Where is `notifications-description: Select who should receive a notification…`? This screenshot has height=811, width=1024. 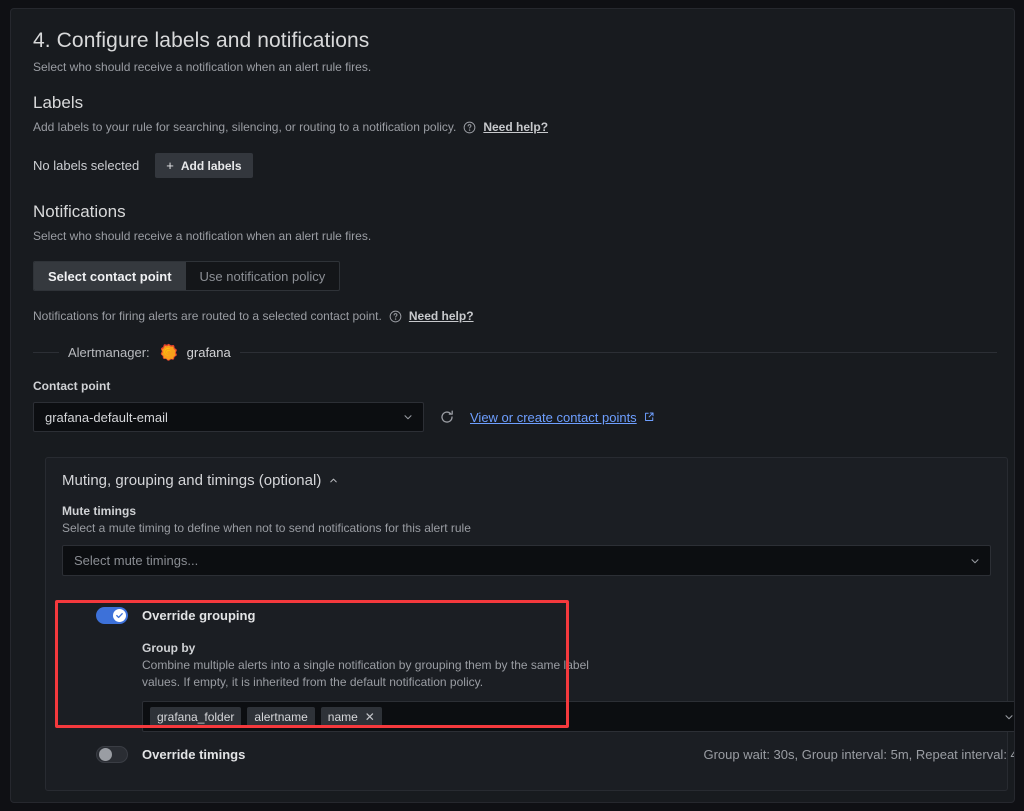
notifications-description: Select who should receive a notification… is located at coordinates (202, 236).